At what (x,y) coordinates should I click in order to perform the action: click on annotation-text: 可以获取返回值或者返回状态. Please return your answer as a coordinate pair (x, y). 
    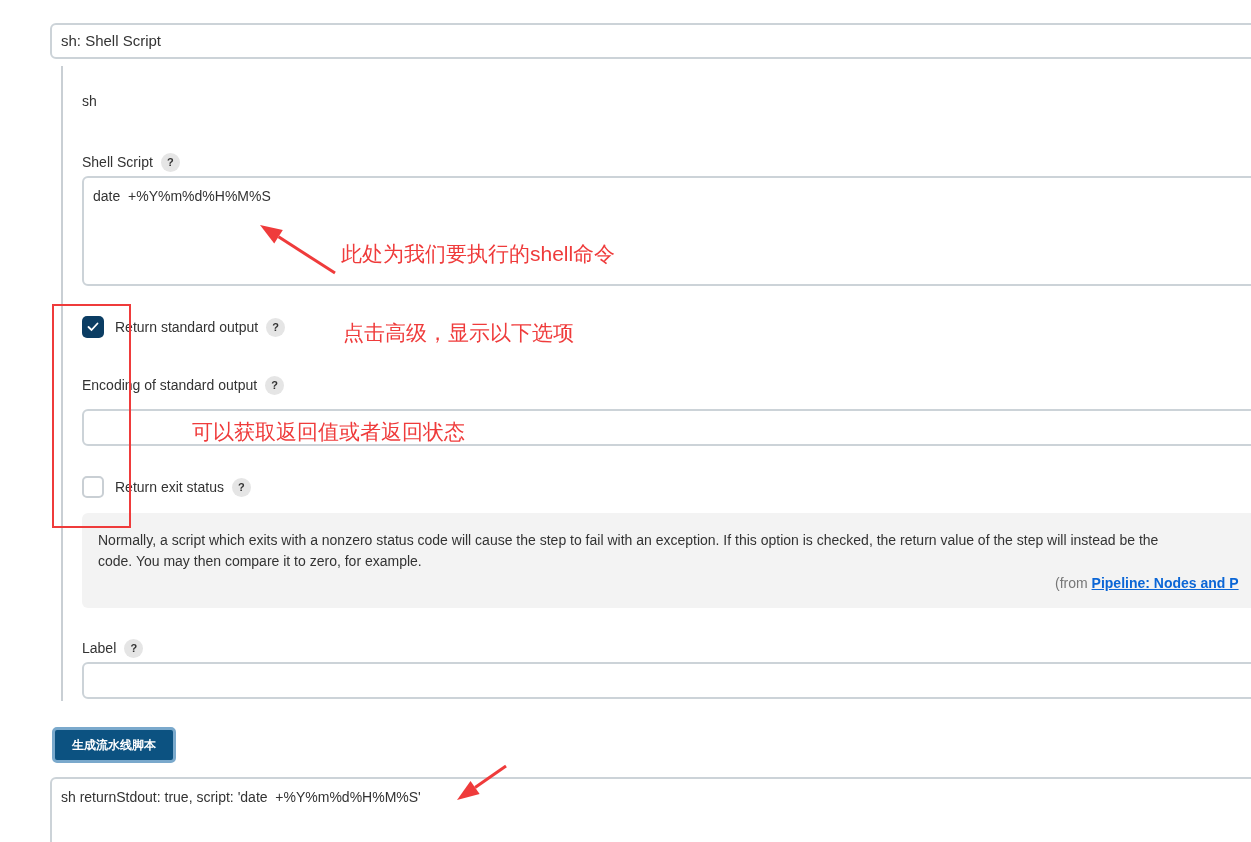
    Looking at the image, I should click on (328, 432).